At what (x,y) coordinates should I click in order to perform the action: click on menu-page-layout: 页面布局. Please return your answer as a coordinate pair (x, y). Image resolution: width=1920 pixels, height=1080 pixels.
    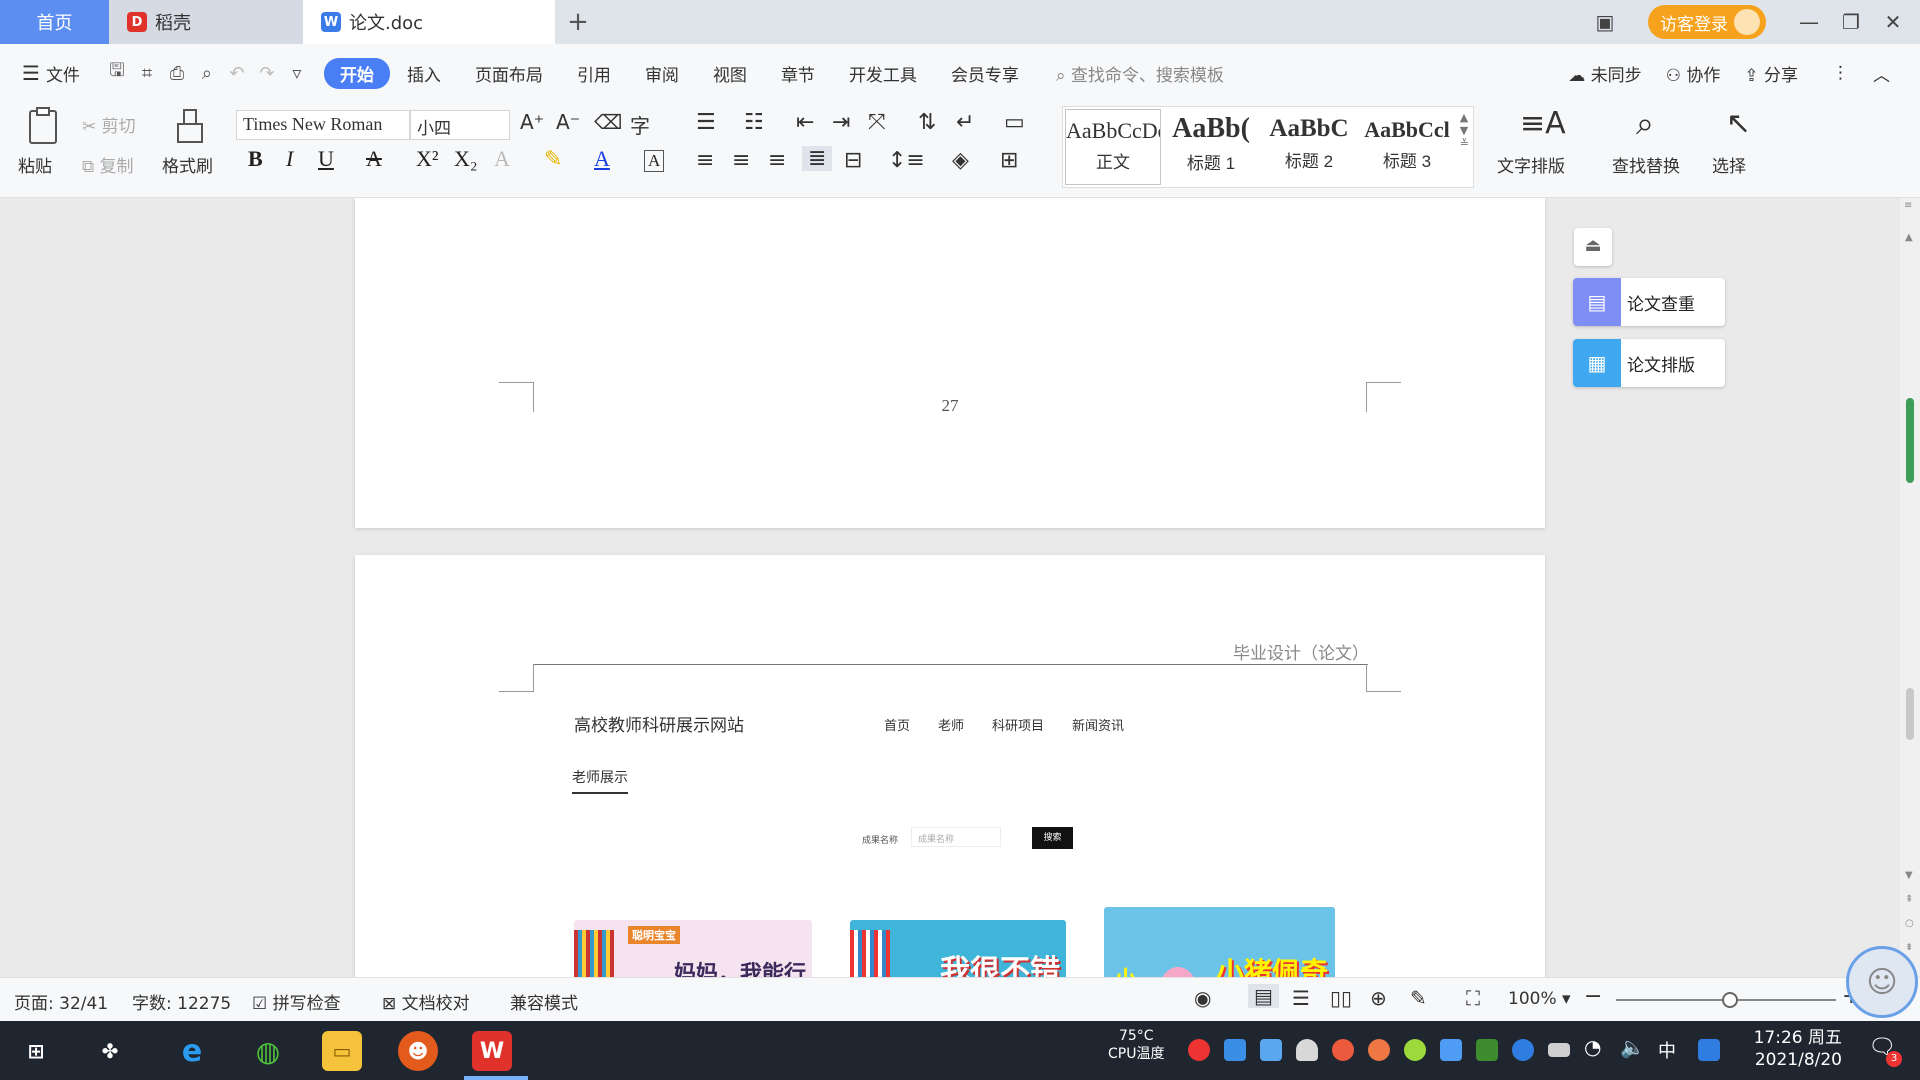
    Looking at the image, I should click on (509, 73).